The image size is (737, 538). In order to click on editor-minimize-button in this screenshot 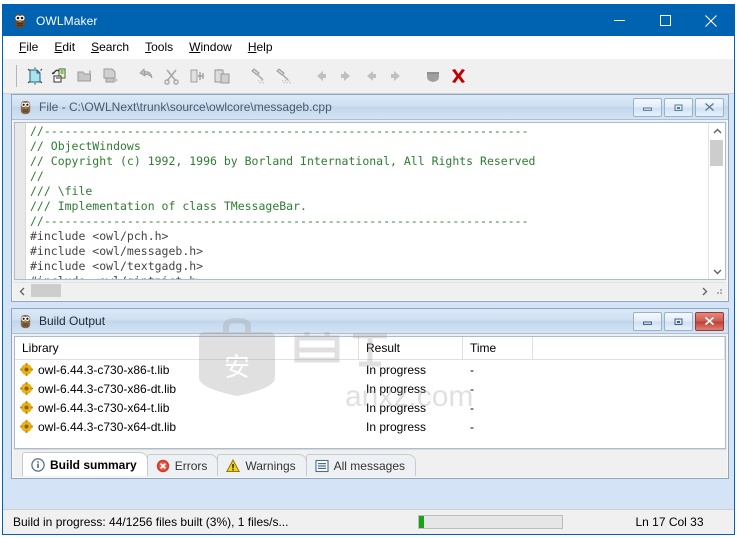, I will do `click(647, 107)`.